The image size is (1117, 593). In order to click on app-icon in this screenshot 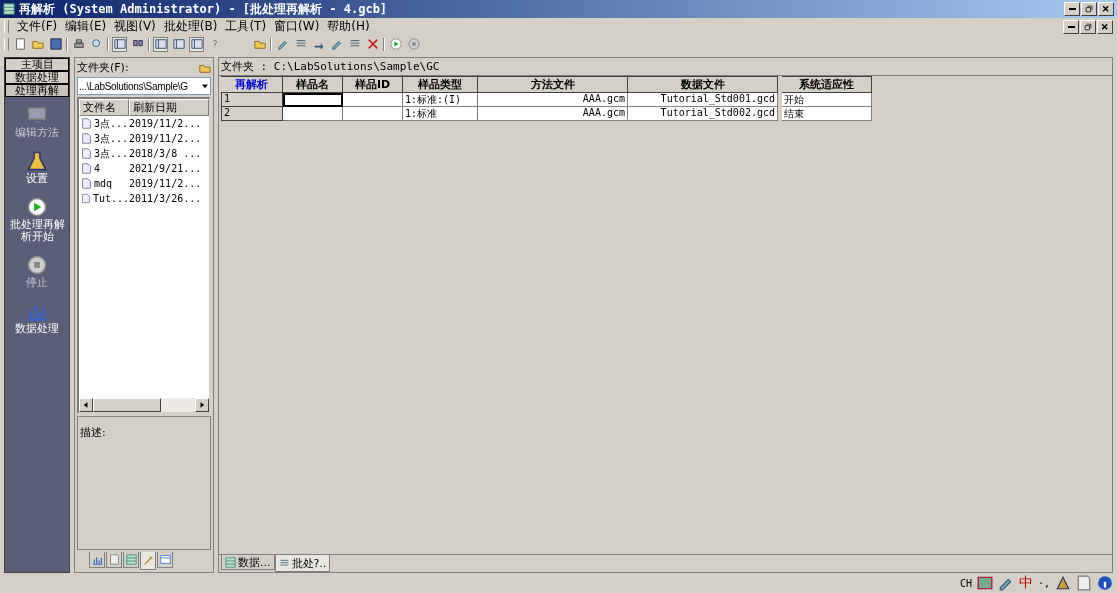, I will do `click(9, 9)`.